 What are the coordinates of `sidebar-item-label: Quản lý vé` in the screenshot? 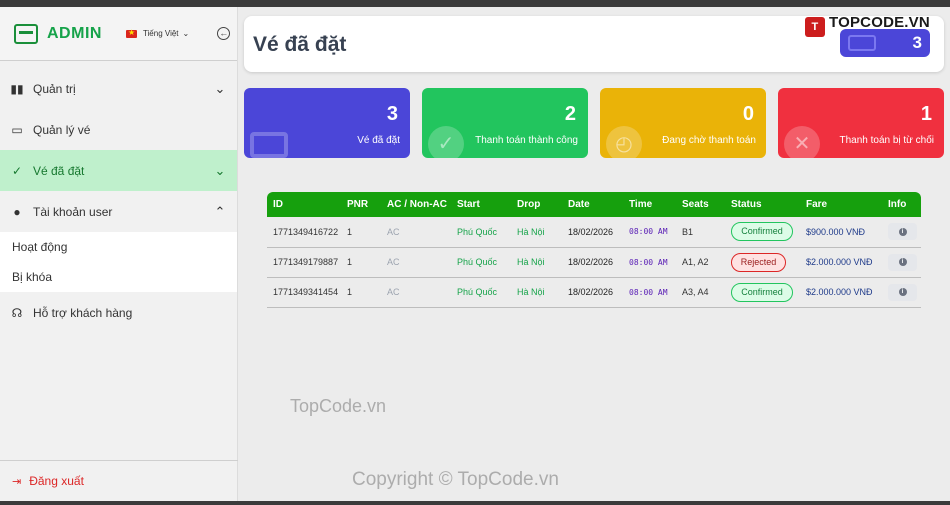 It's located at (62, 129).